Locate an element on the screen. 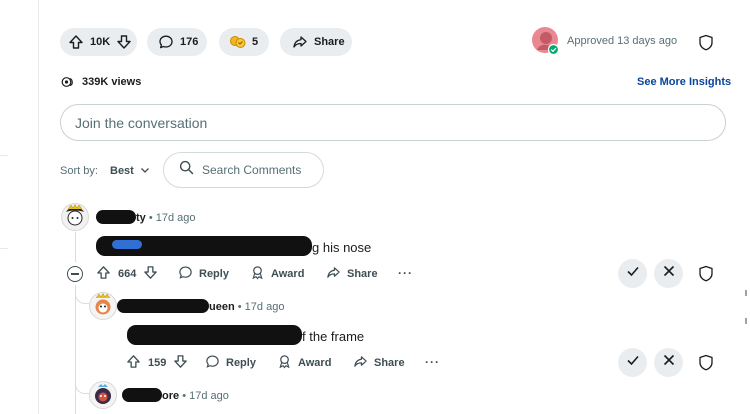 The height and width of the screenshot is (414, 750). vote-count: 10K is located at coordinates (100, 42).